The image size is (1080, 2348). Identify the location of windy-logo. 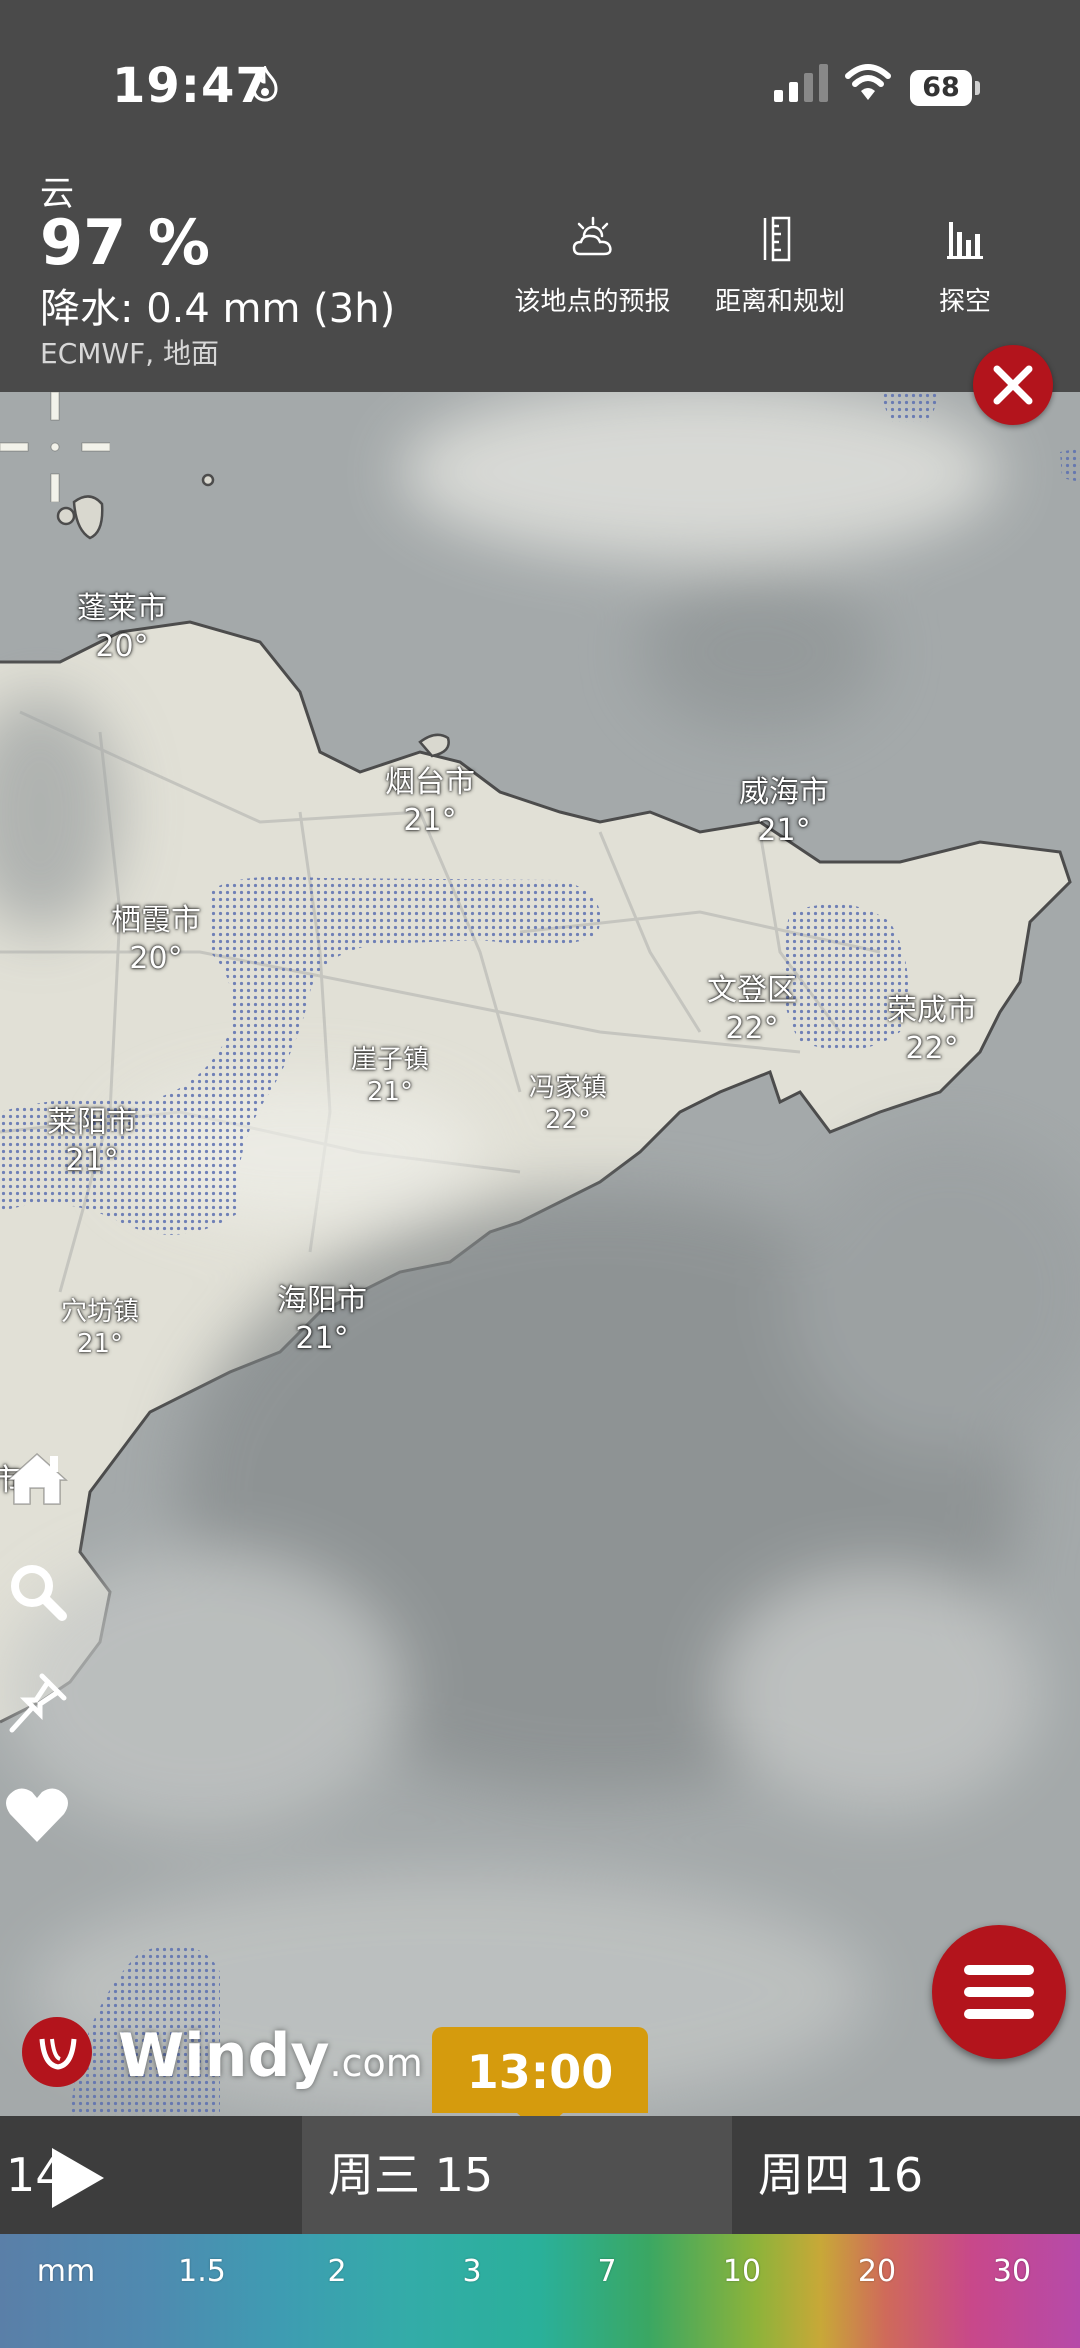
(57, 2052).